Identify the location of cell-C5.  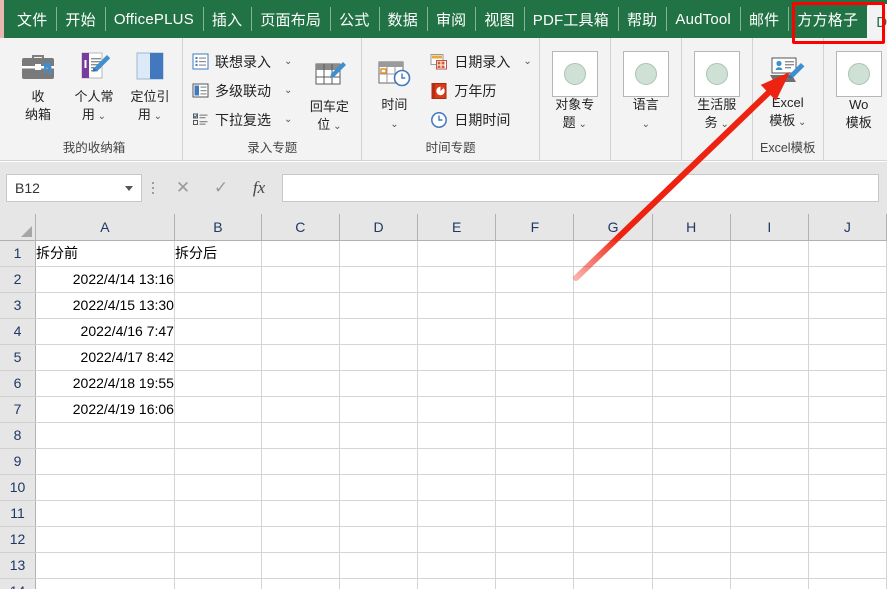
(300, 357).